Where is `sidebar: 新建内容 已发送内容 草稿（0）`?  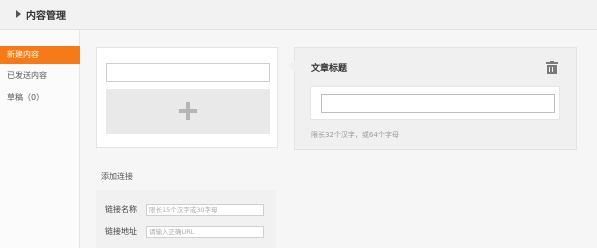 sidebar: 新建内容 已发送内容 草稿（0） is located at coordinates (40, 139).